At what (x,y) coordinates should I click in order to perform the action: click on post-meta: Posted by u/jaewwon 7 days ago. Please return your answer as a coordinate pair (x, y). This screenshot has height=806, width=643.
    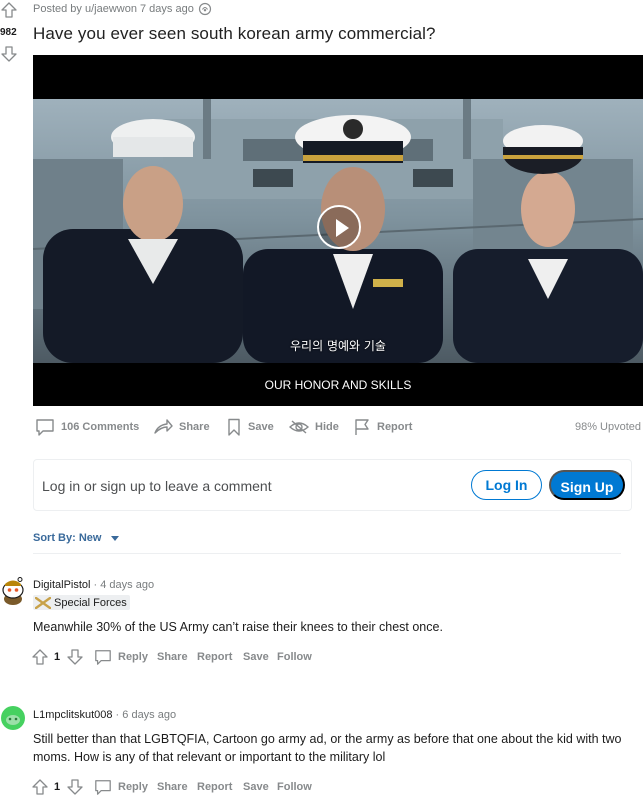
    Looking at the image, I should click on (122, 9).